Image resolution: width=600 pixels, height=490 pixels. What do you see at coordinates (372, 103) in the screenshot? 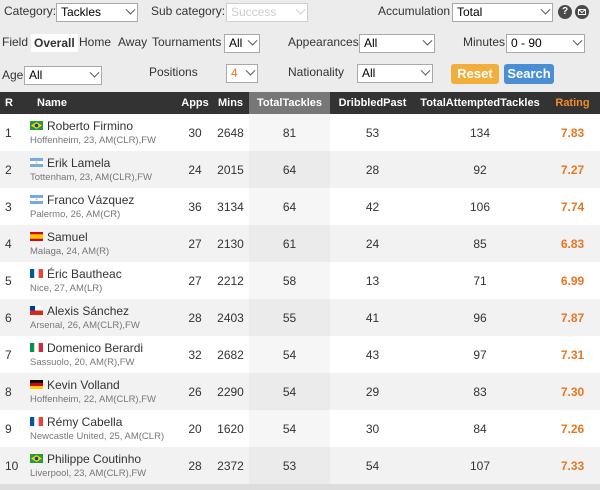
I see `header-dribbled-past: DribbledPast` at bounding box center [372, 103].